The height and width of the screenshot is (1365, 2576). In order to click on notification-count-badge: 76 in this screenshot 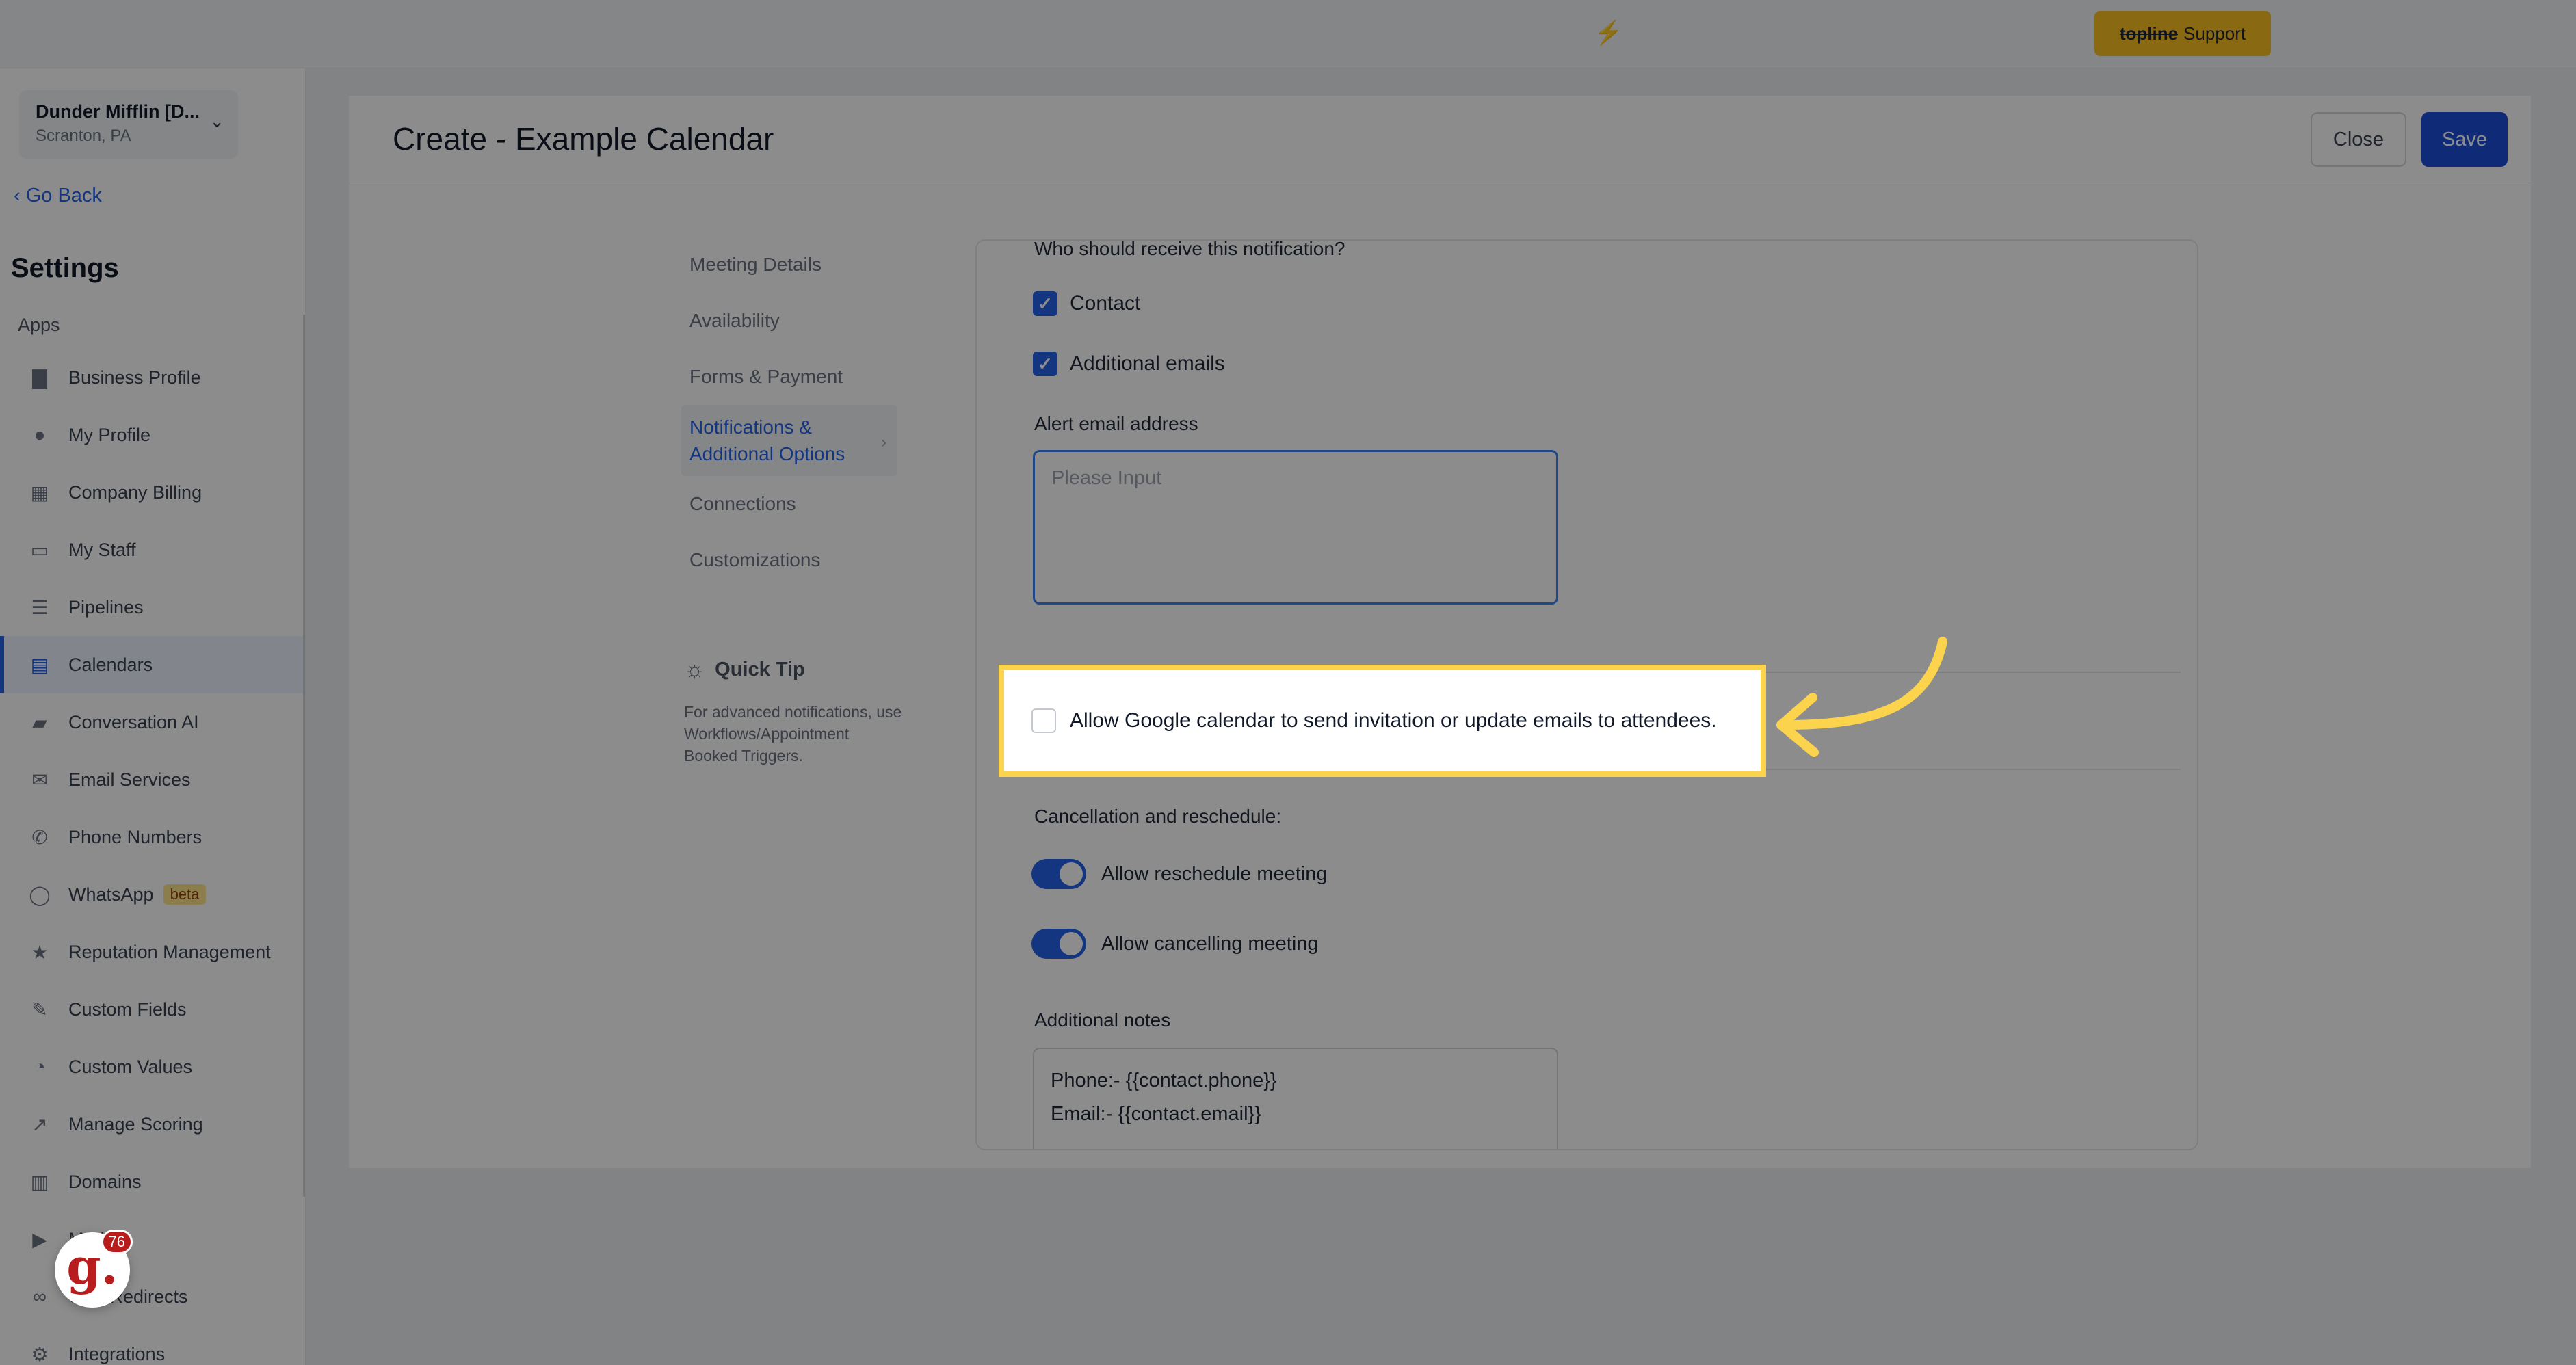, I will do `click(117, 1242)`.